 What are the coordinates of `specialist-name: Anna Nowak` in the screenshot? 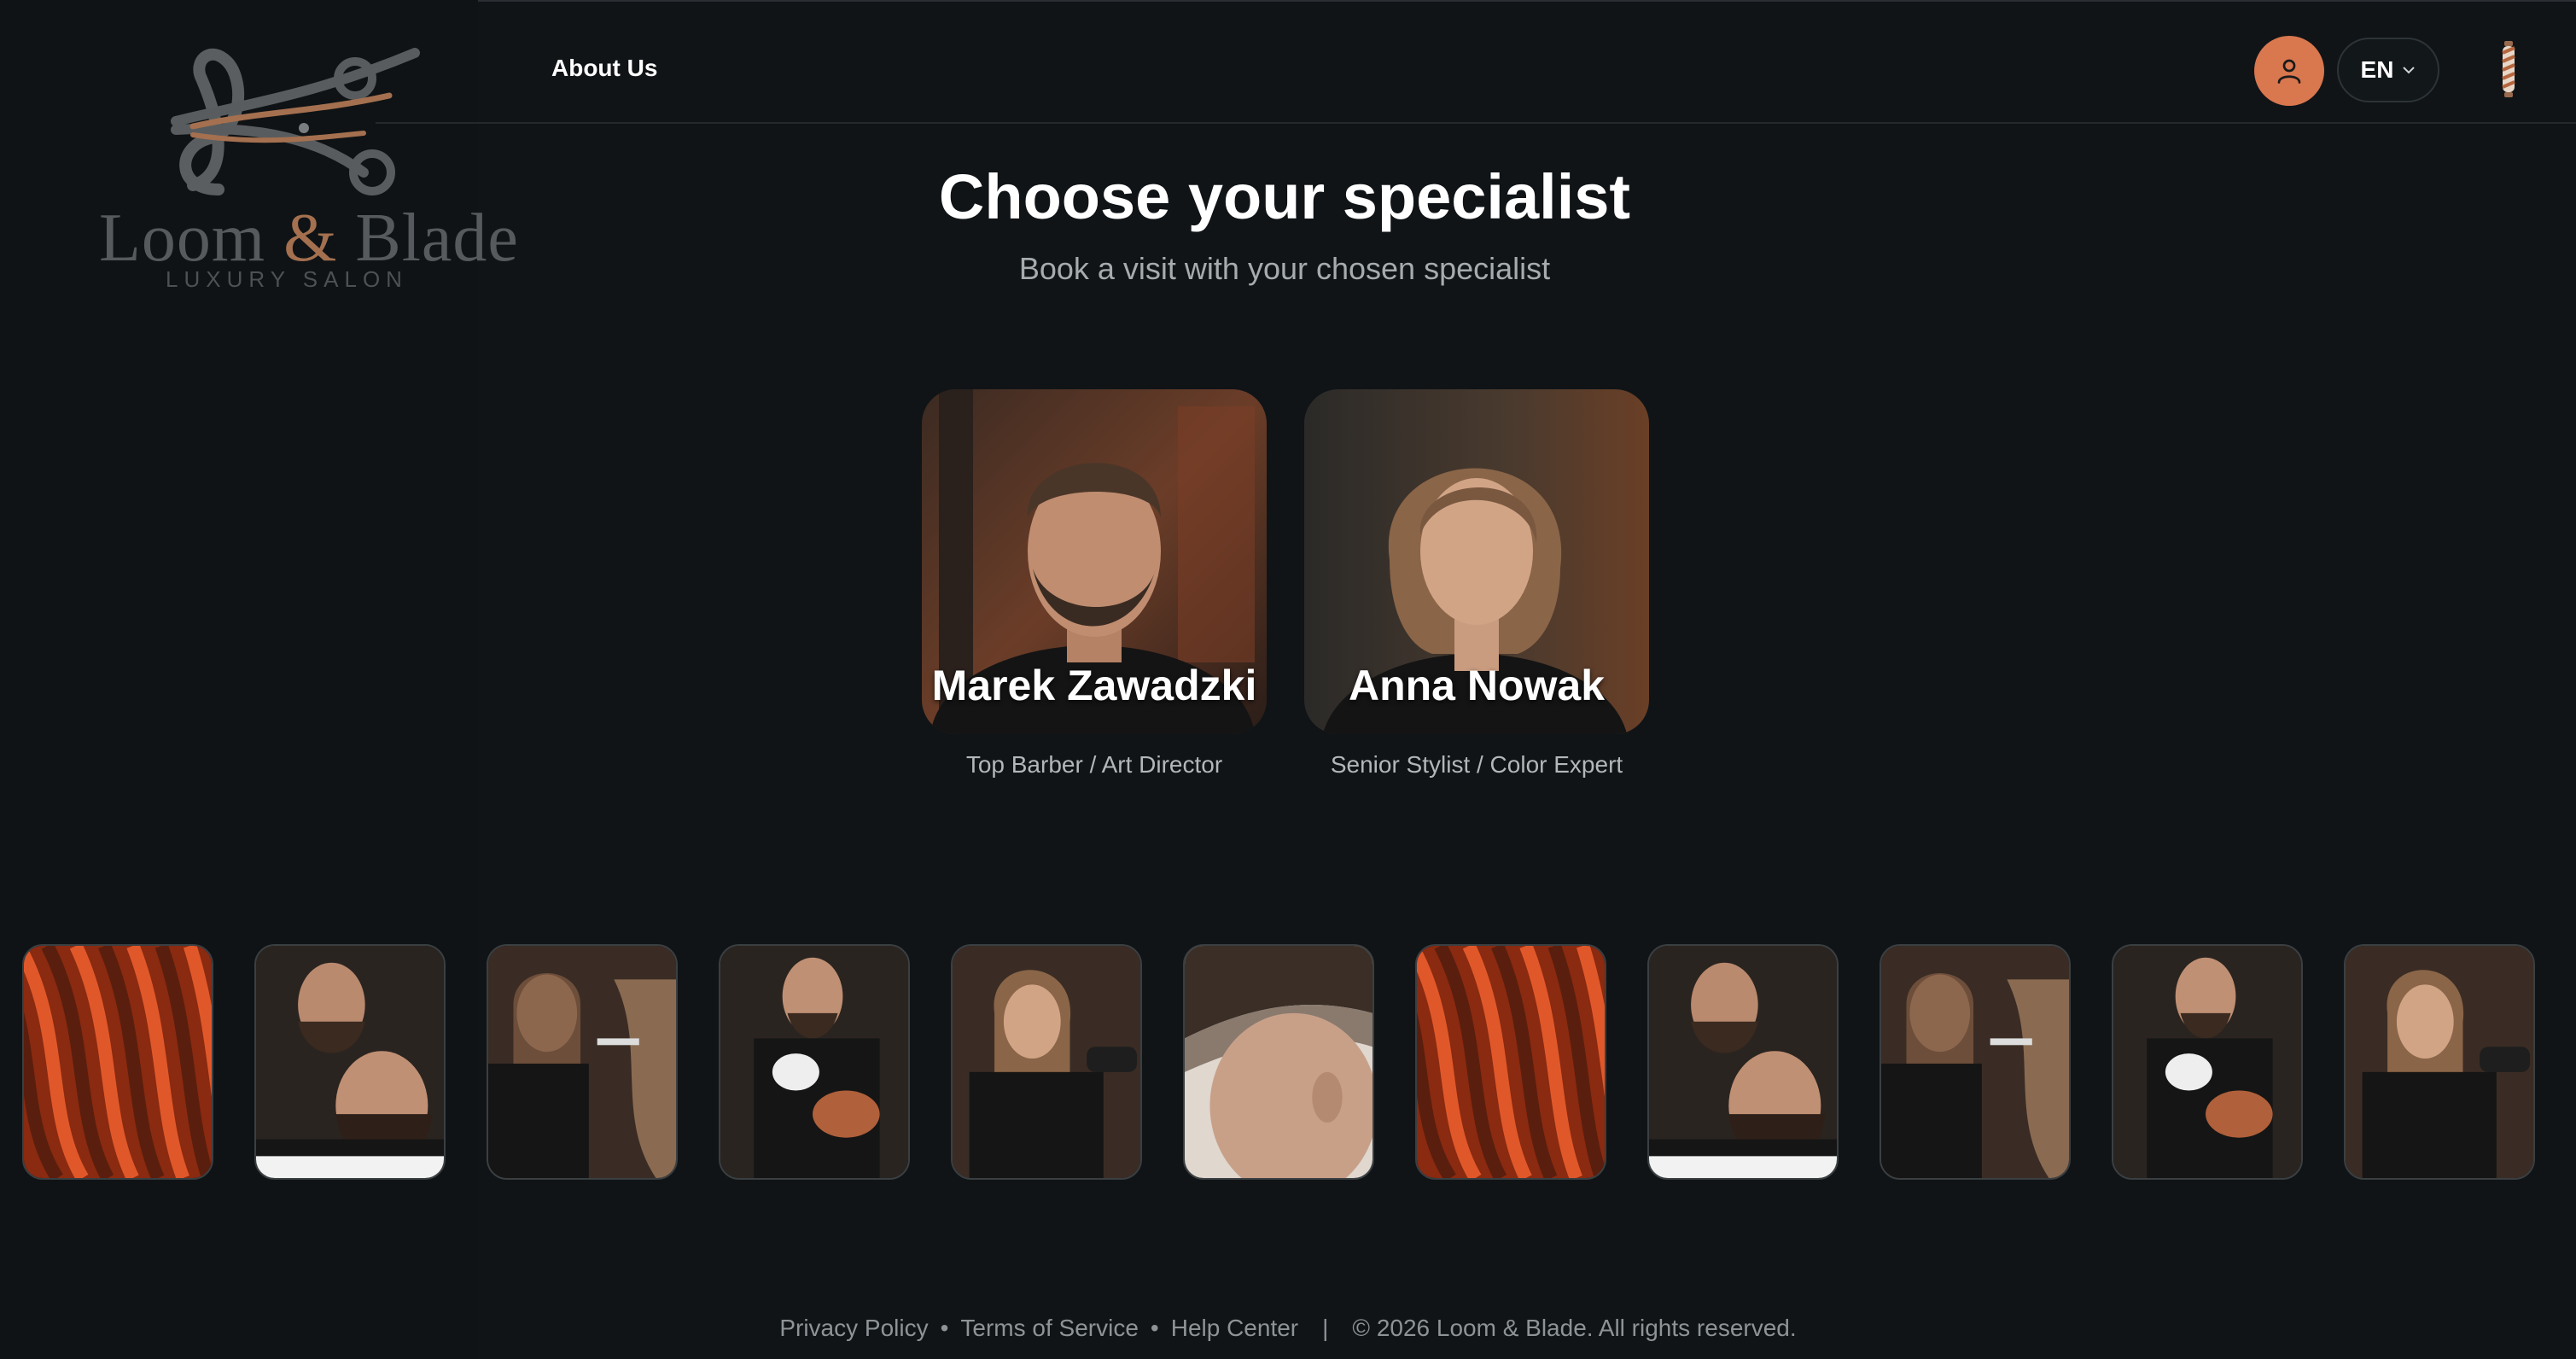 It's located at (1477, 685).